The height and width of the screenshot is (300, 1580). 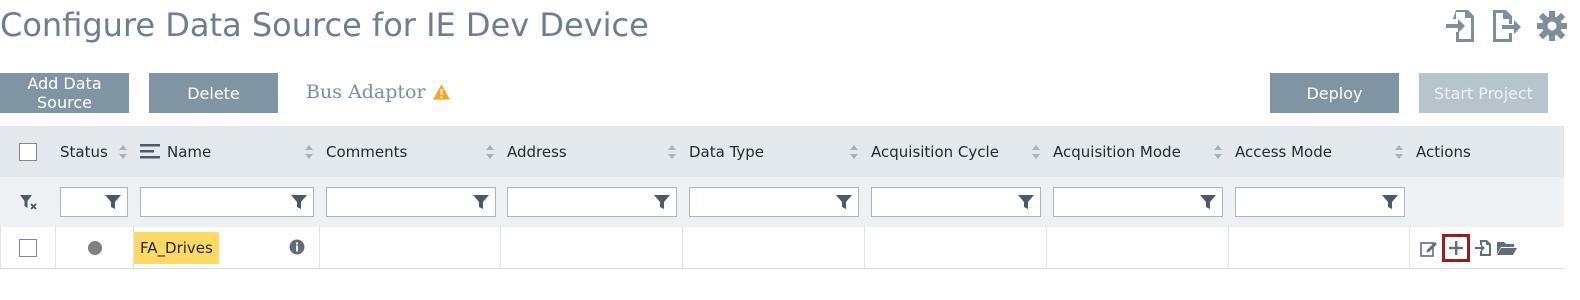 I want to click on header-status: Status, so click(x=95, y=151).